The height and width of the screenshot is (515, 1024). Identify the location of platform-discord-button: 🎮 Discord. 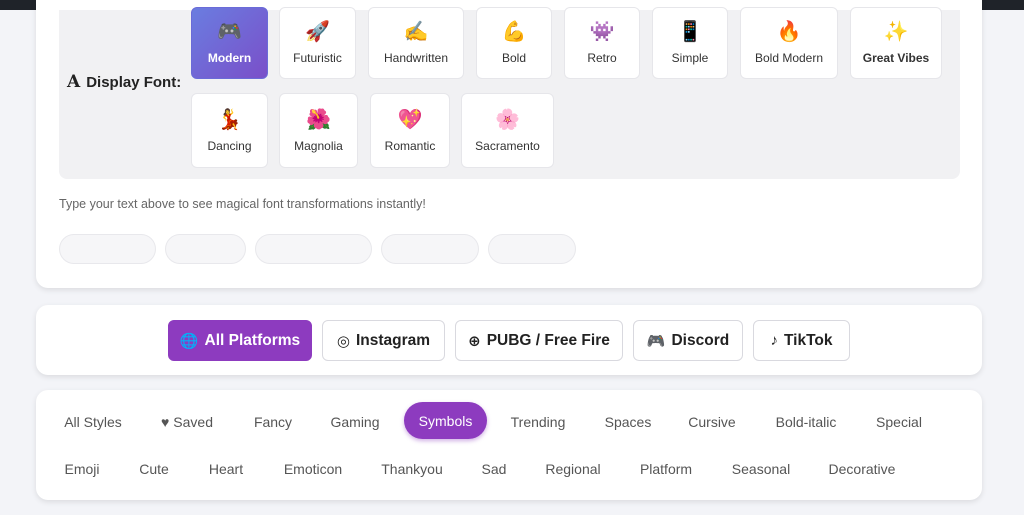
(688, 340).